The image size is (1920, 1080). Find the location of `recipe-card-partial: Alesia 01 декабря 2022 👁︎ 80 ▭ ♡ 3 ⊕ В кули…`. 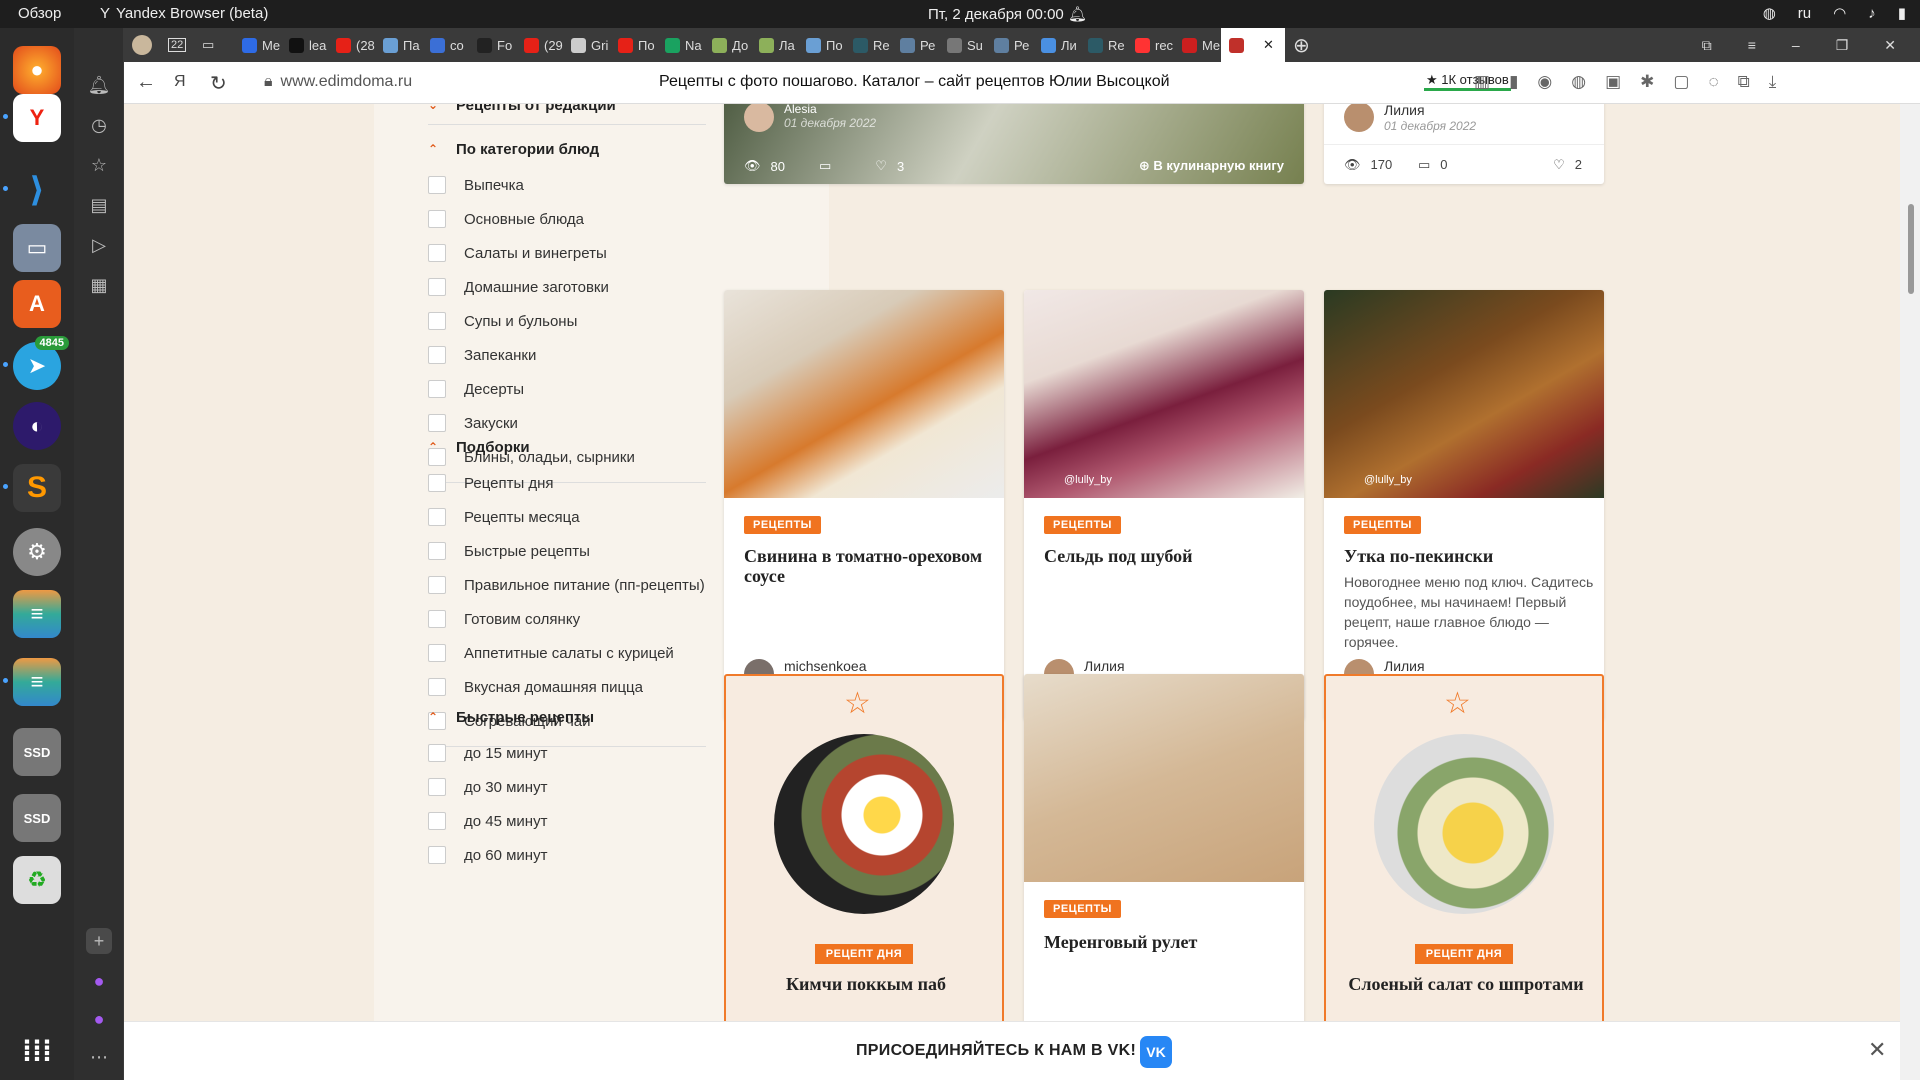

recipe-card-partial: Alesia 01 декабря 2022 👁︎ 80 ▭ ♡ 3 ⊕ В кули… is located at coordinates (1014, 144).